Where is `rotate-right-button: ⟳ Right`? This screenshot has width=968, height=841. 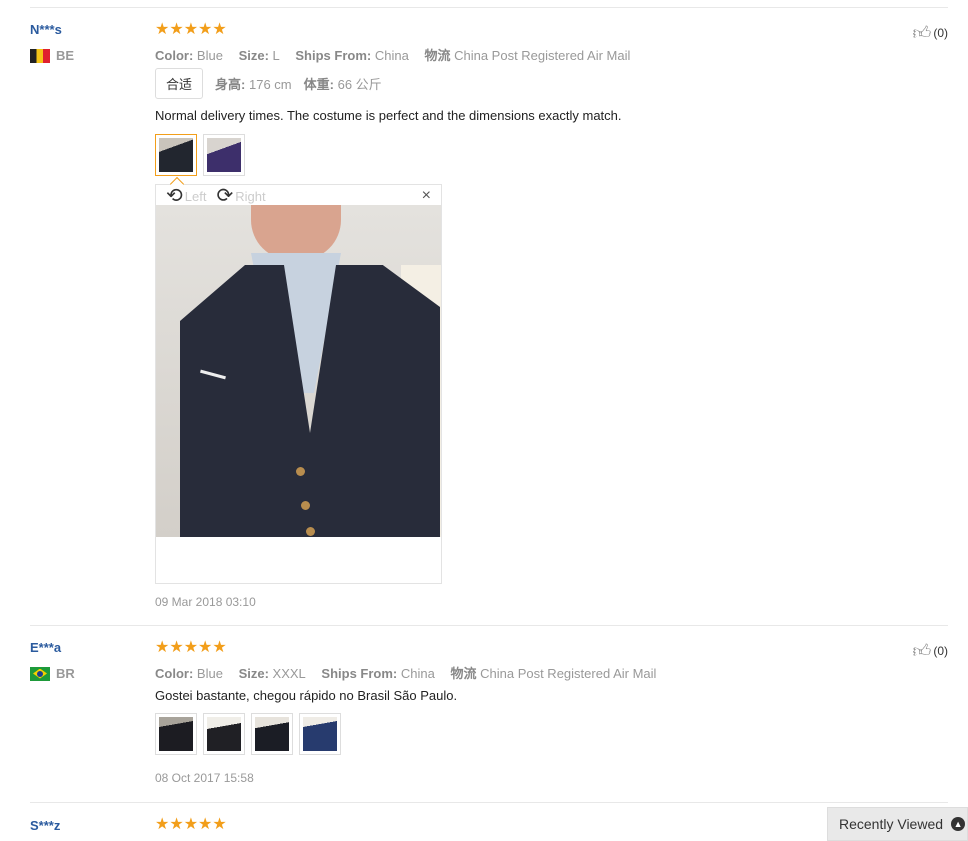
rotate-right-button: ⟳ Right is located at coordinates (241, 196).